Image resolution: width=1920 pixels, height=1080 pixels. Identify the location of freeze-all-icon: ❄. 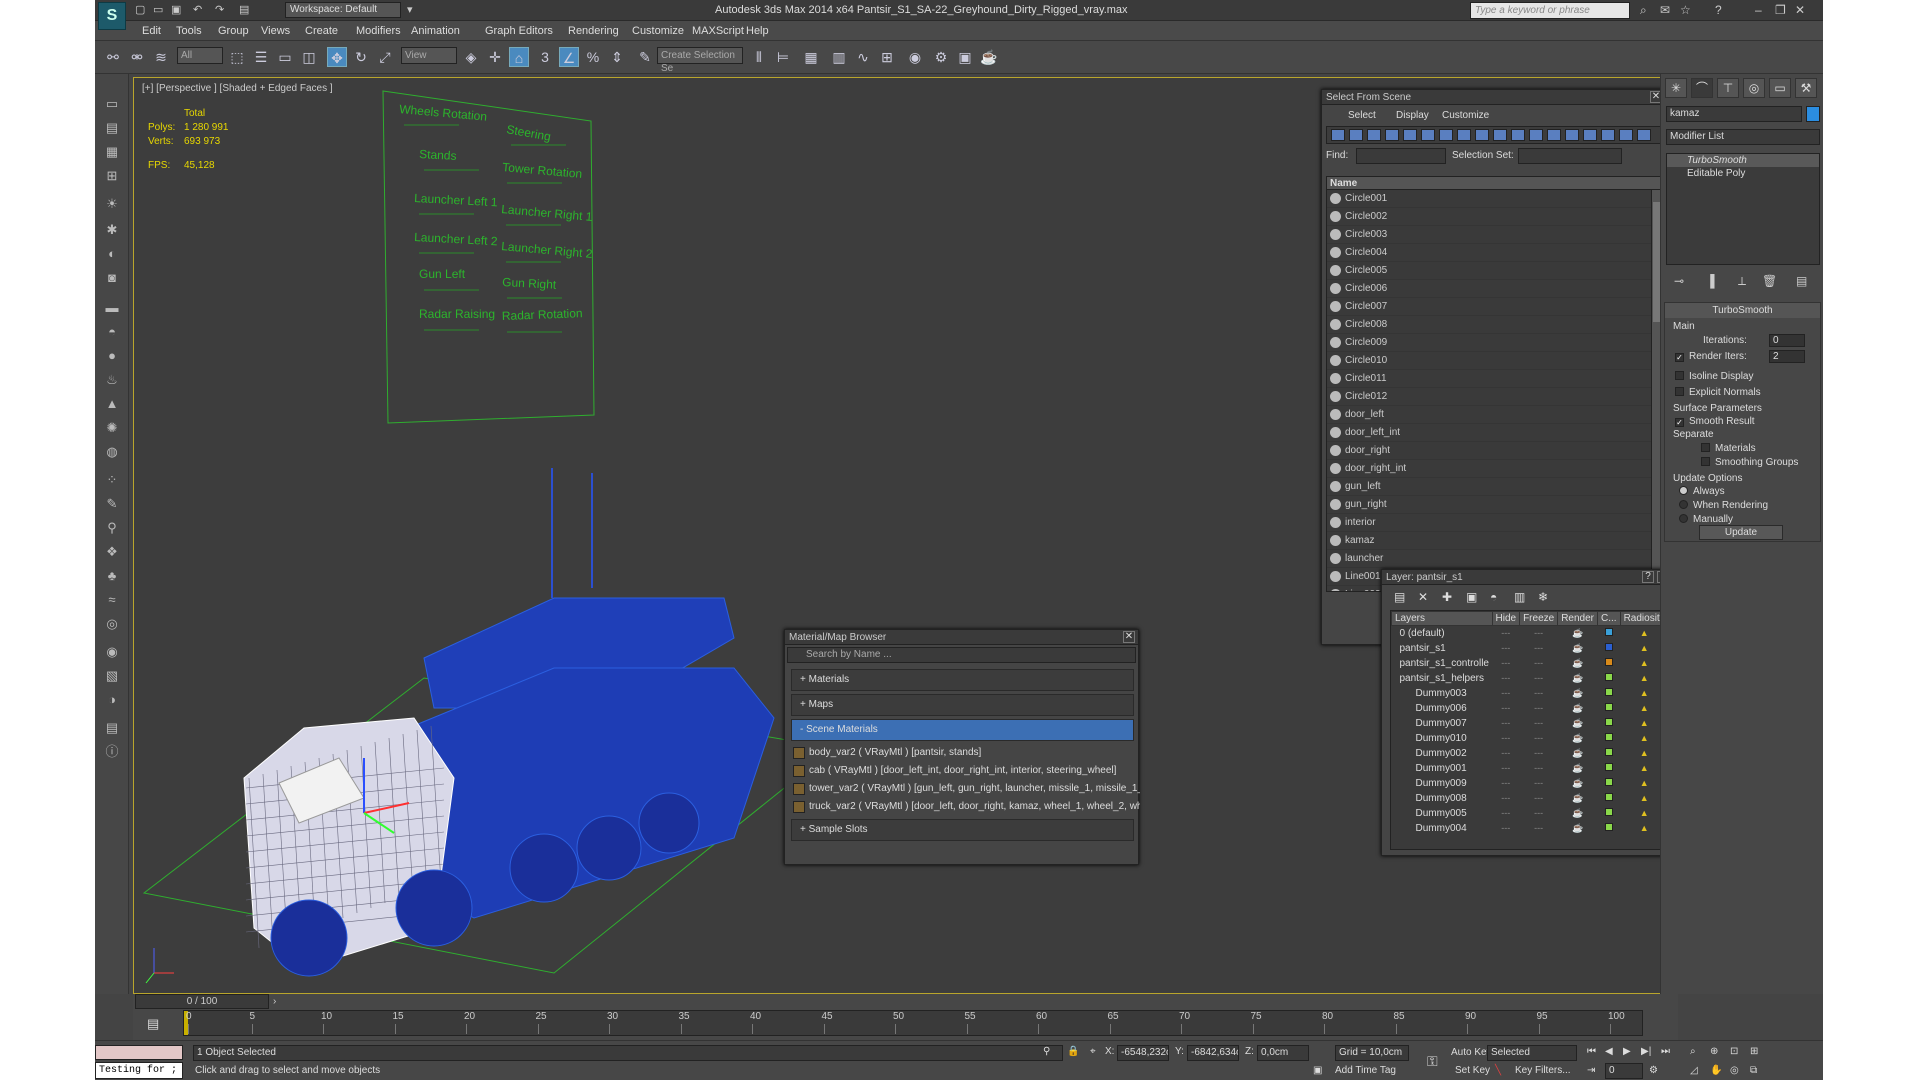
(1543, 597).